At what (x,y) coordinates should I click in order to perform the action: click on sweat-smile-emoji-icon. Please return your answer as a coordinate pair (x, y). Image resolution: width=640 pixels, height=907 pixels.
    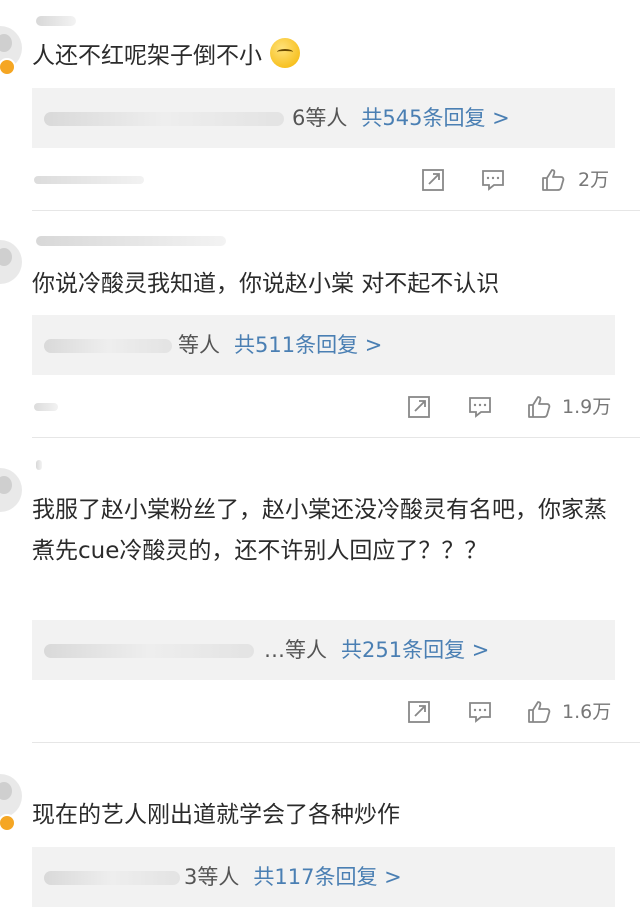
    Looking at the image, I should click on (285, 53).